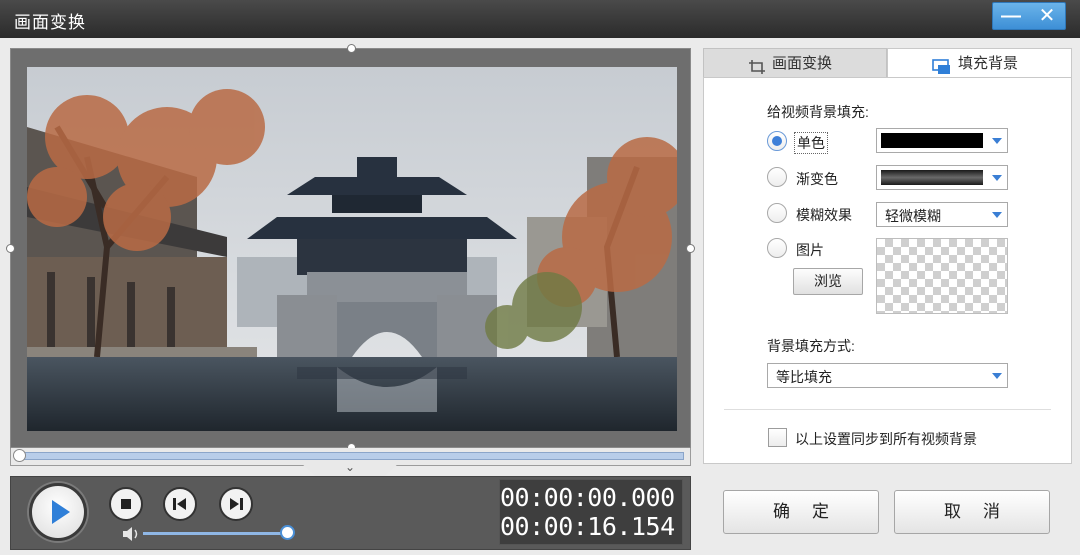 The height and width of the screenshot is (555, 1080). What do you see at coordinates (802, 63) in the screenshot?
I see `tab-transform-label: 画面变换` at bounding box center [802, 63].